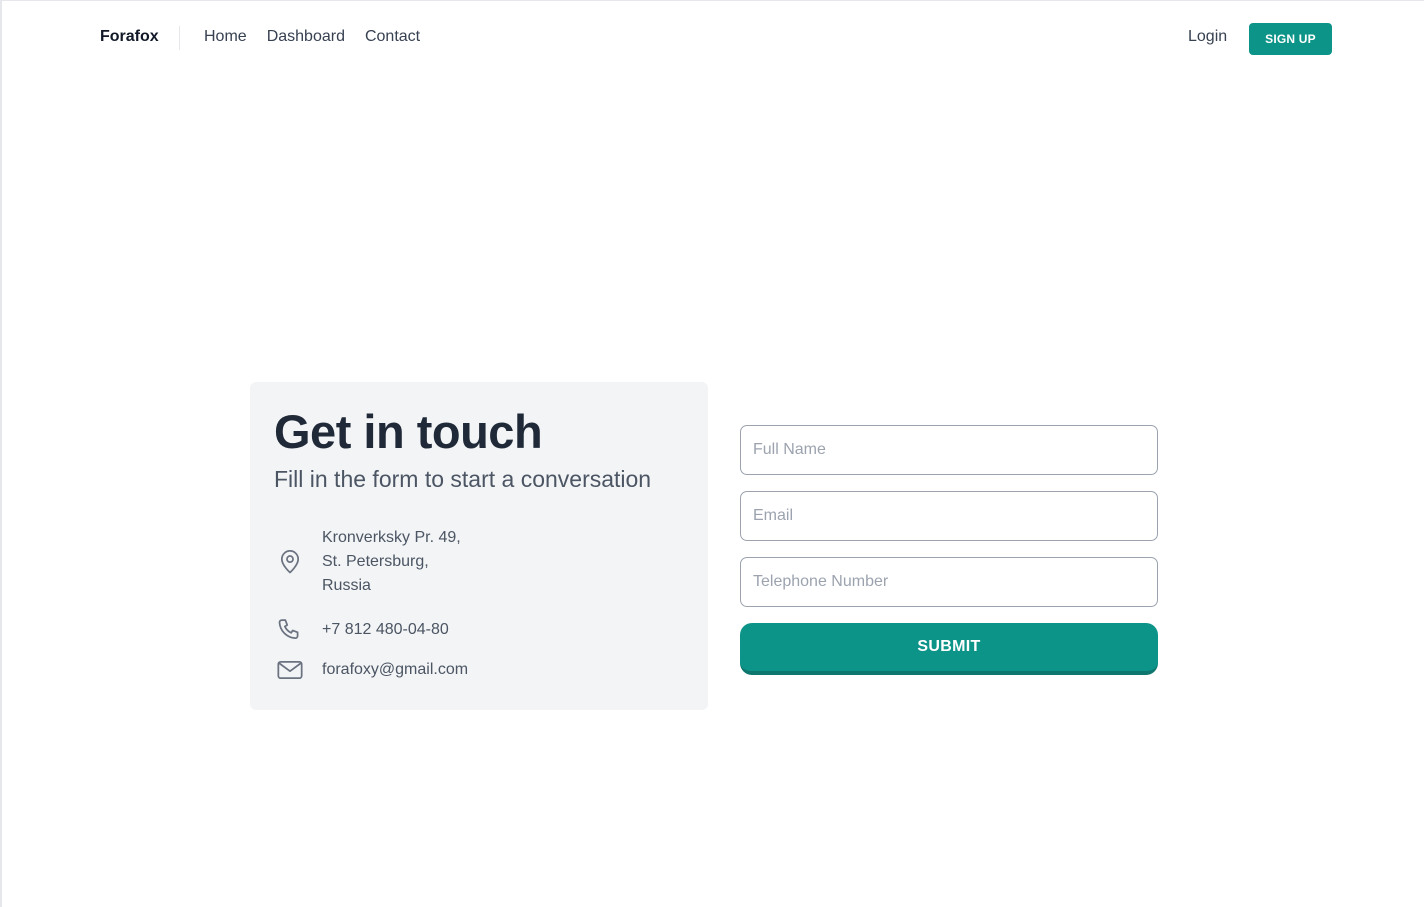 This screenshot has width=1424, height=907. I want to click on login-link: Login, so click(1207, 37).